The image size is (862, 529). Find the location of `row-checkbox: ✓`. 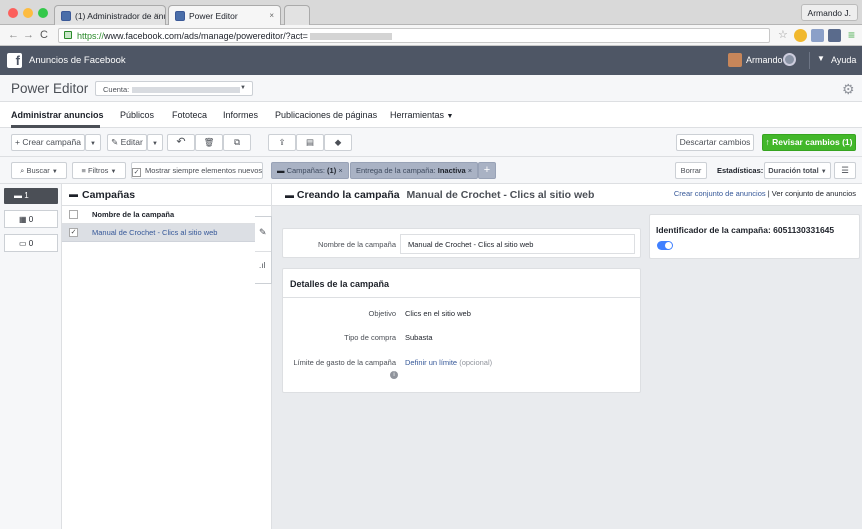

row-checkbox: ✓ is located at coordinates (73, 232).